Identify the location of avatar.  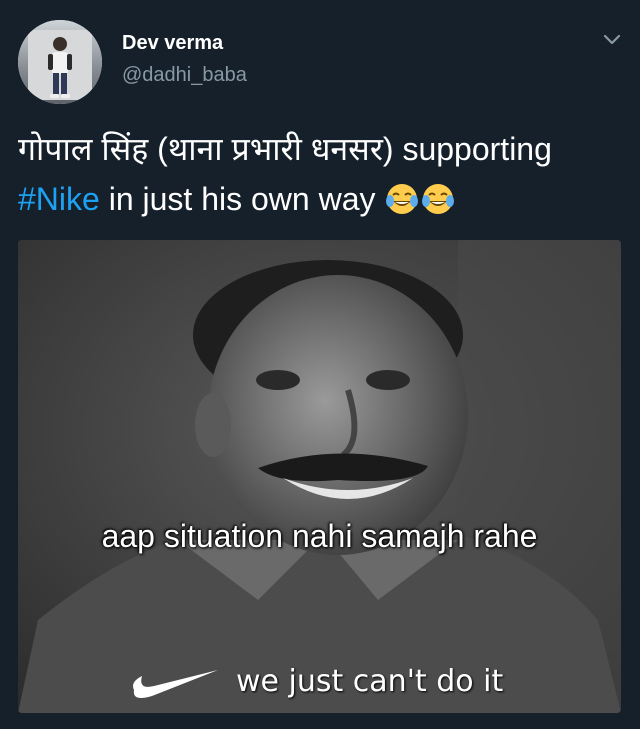
(60, 62).